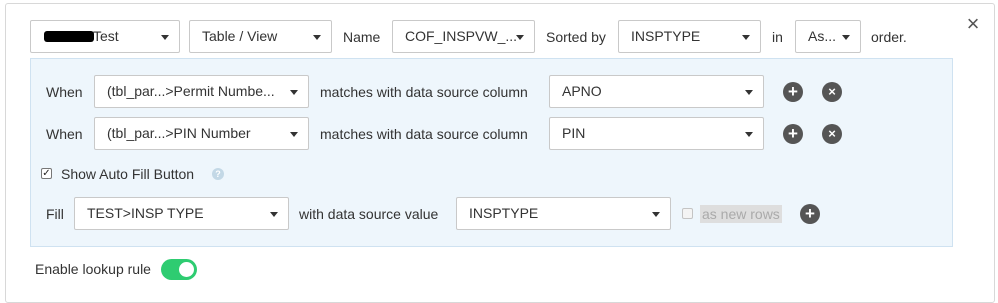 Image resolution: width=998 pixels, height=303 pixels. What do you see at coordinates (186, 269) in the screenshot?
I see `toggle-knob` at bounding box center [186, 269].